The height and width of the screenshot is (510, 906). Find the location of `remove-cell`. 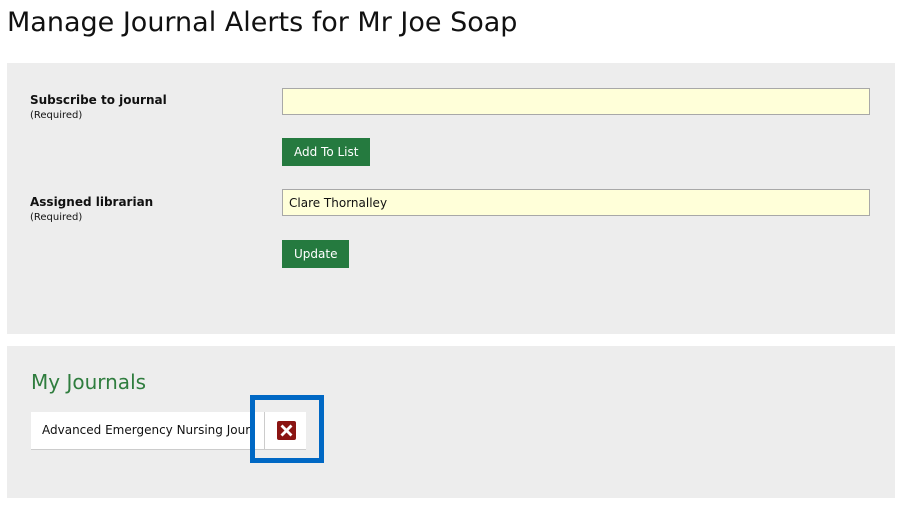

remove-cell is located at coordinates (285, 430).